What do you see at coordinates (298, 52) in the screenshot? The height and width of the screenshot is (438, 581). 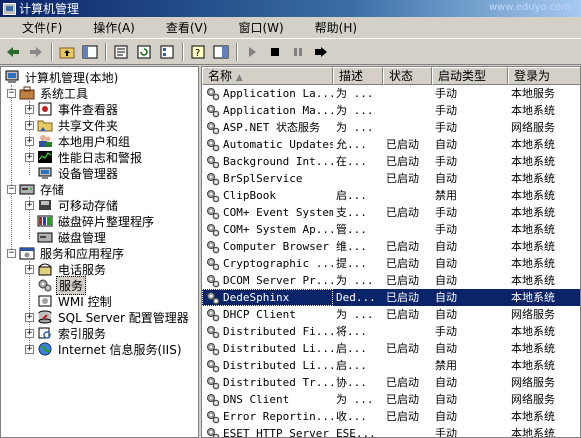 I see `pause-icon` at bounding box center [298, 52].